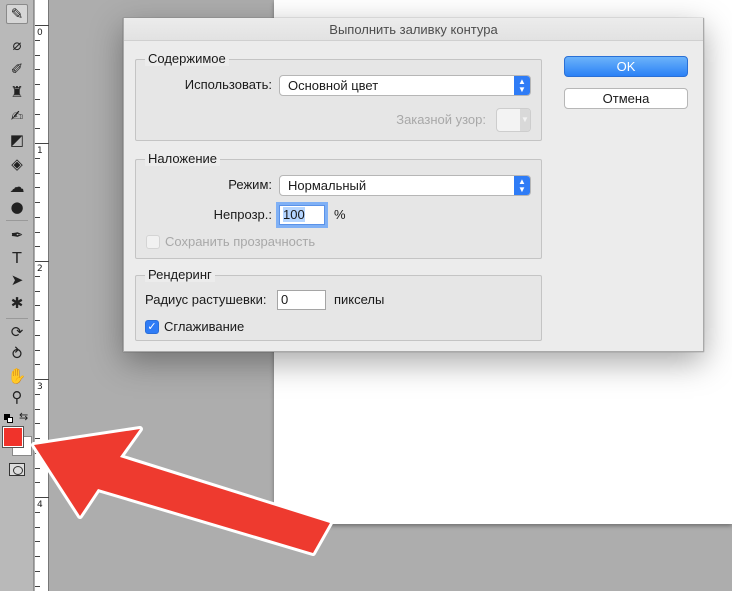  I want to click on spot-healing-brush-icon: ⌀, so click(17, 45).